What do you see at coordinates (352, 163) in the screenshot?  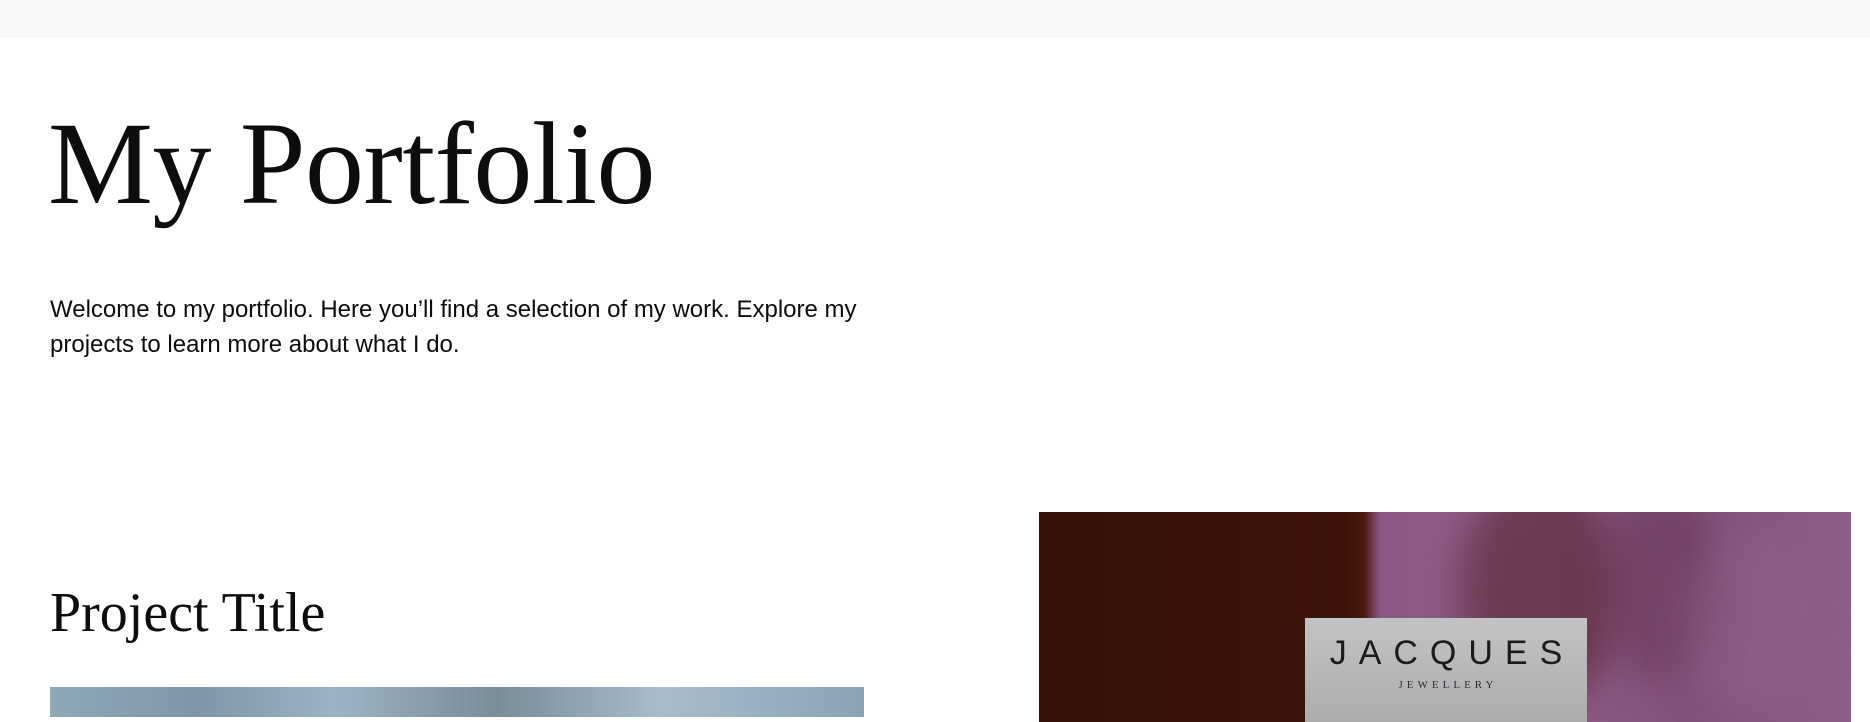 I see `page-title: My Portfolio` at bounding box center [352, 163].